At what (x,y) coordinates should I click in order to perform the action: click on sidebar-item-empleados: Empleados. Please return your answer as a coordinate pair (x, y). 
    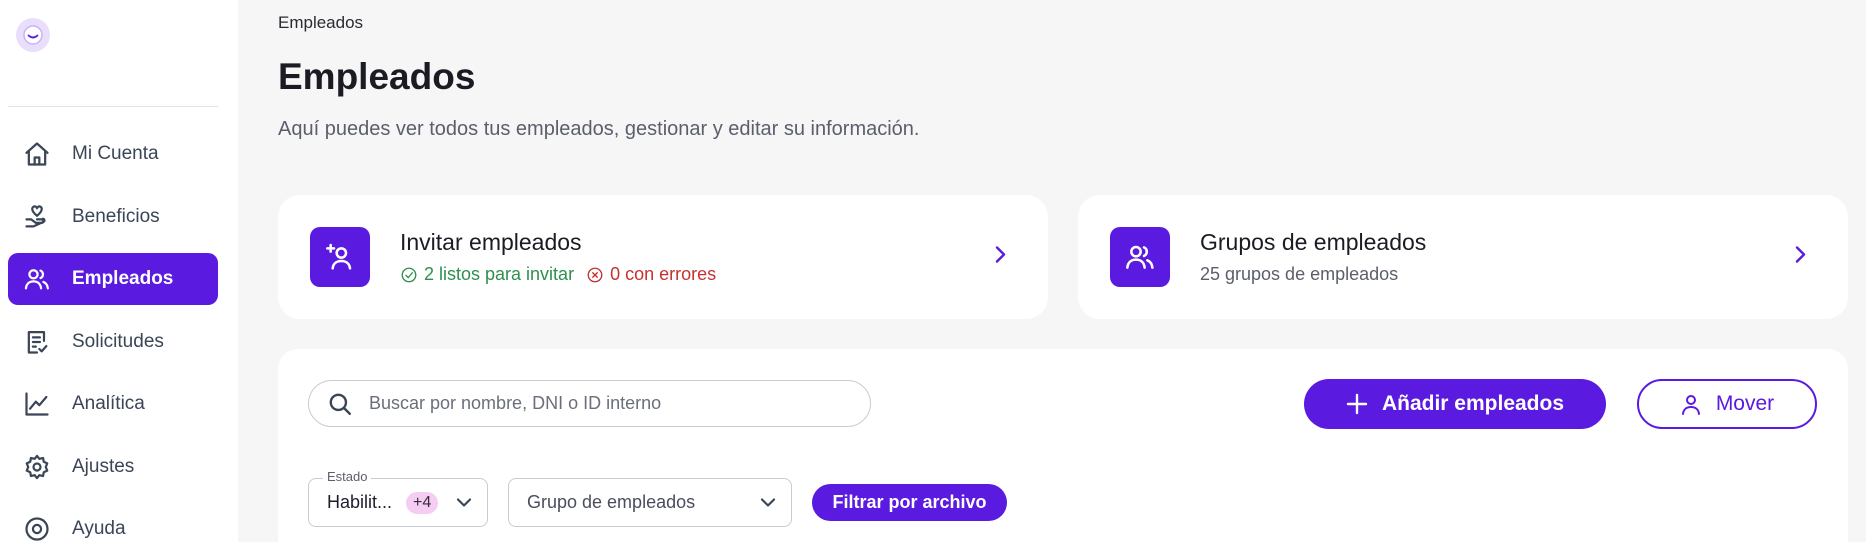
    Looking at the image, I should click on (113, 279).